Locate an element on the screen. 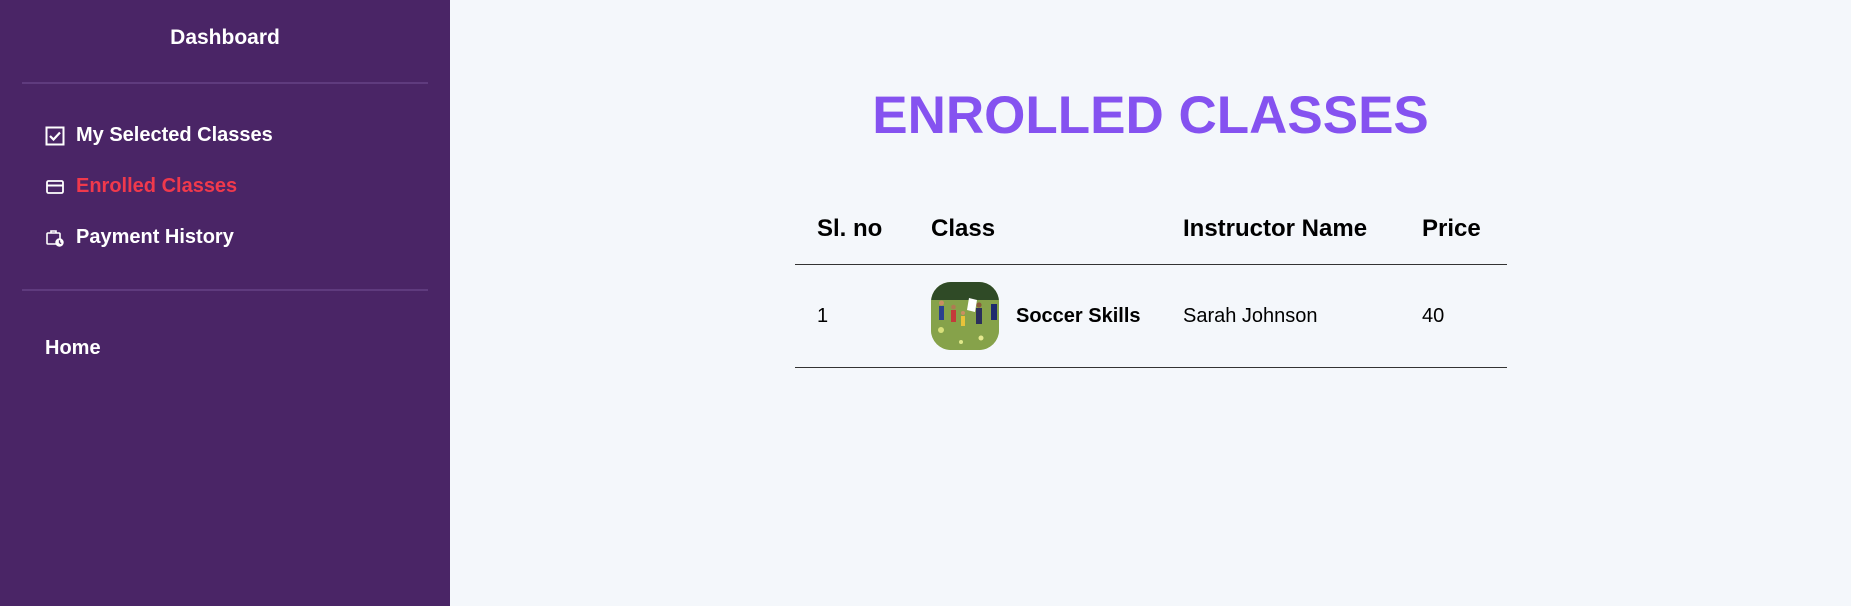 Image resolution: width=1851 pixels, height=606 pixels. sidebar-item-enrolled-classes: Enrolled Classes is located at coordinates (247, 186).